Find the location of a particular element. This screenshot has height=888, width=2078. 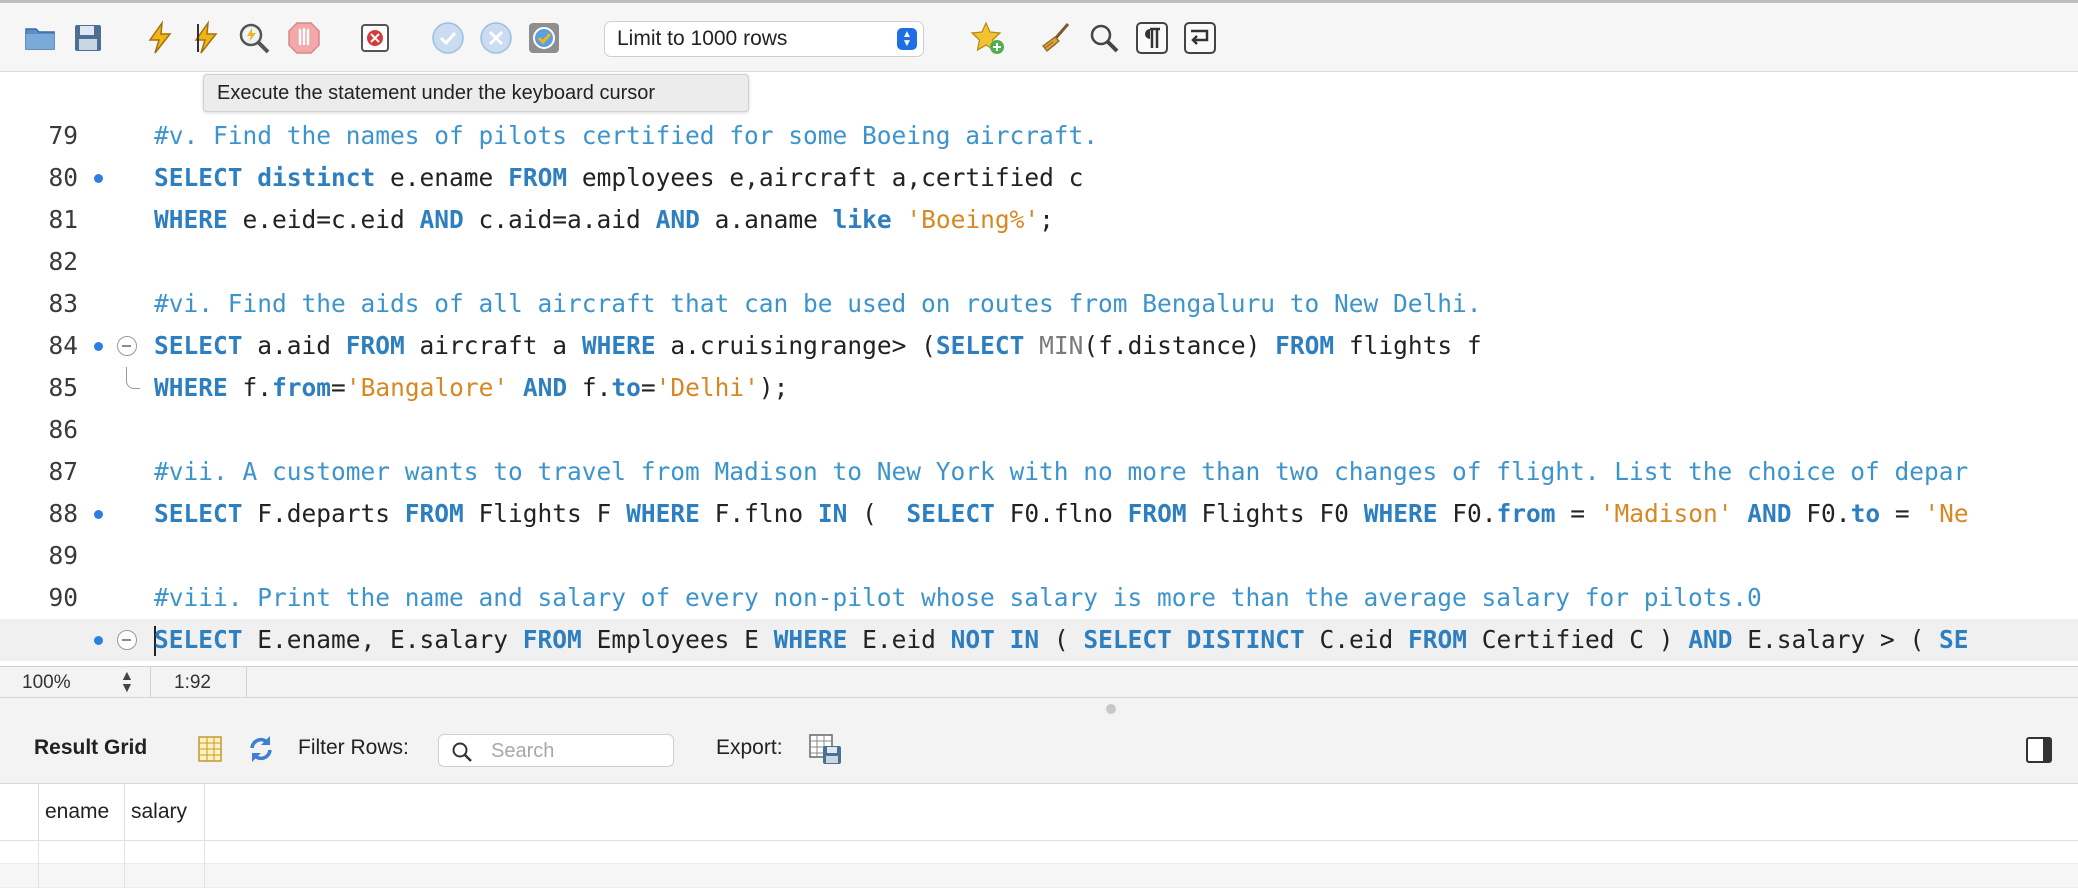

column-header-salary: salary is located at coordinates (165, 812).